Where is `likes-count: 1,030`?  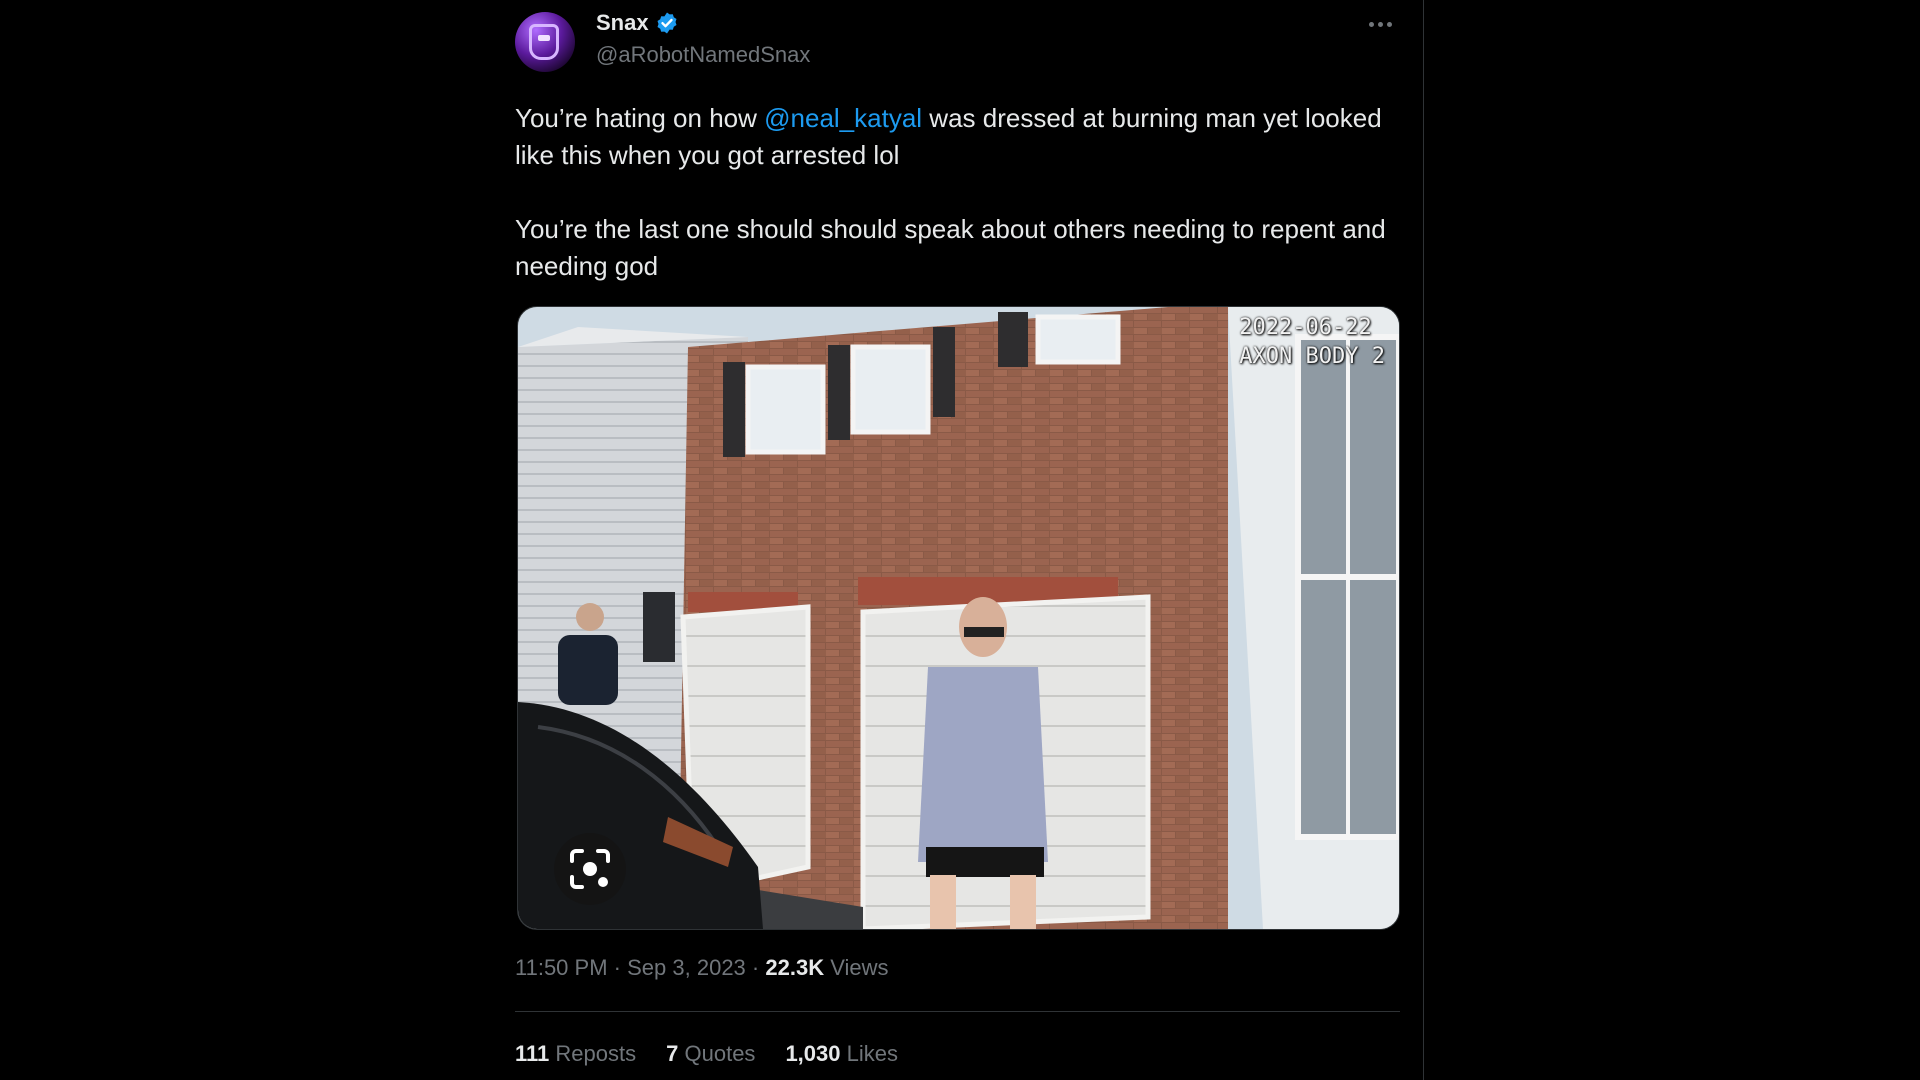 likes-count: 1,030 is located at coordinates (813, 1053).